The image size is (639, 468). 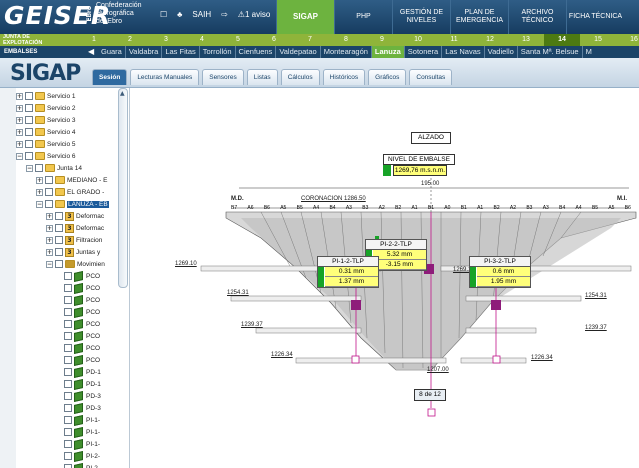 What do you see at coordinates (500, 52) in the screenshot?
I see `embalse-link: Vadiello` at bounding box center [500, 52].